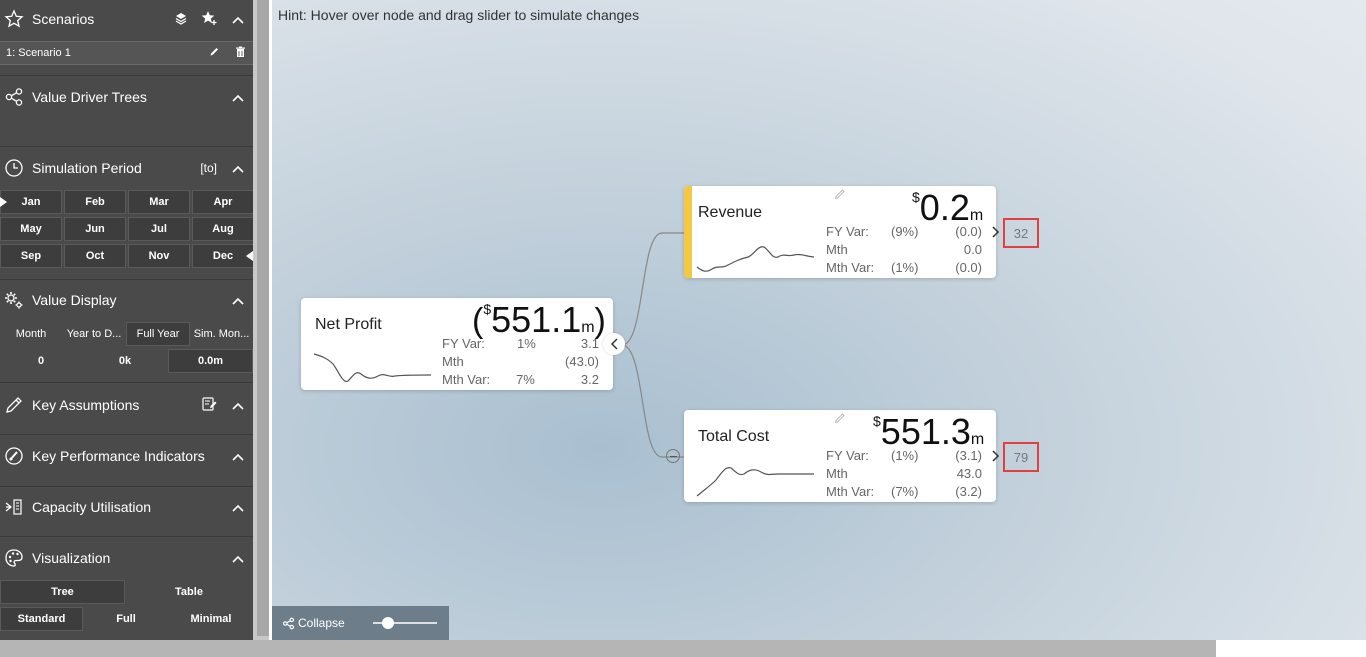 The height and width of the screenshot is (657, 1366). I want to click on precision-units: 0, so click(41, 361).